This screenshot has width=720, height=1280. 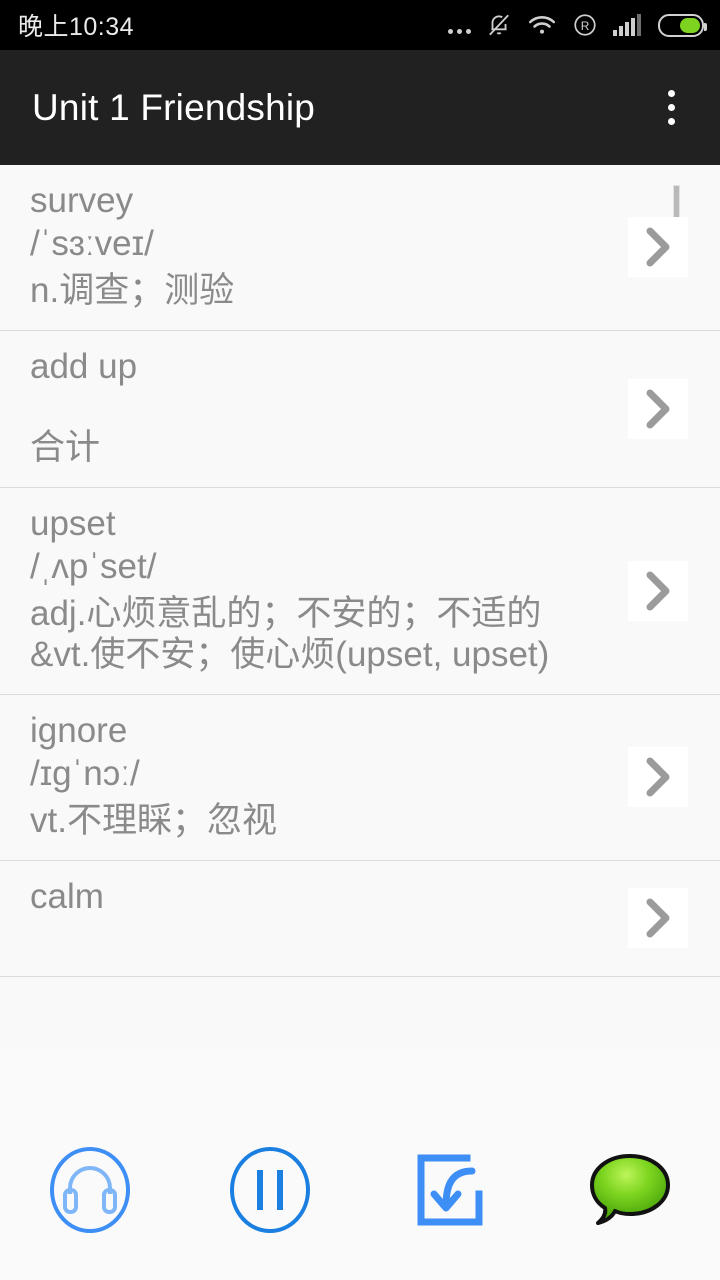 What do you see at coordinates (65, 447) in the screenshot?
I see `meaning-text: 合计` at bounding box center [65, 447].